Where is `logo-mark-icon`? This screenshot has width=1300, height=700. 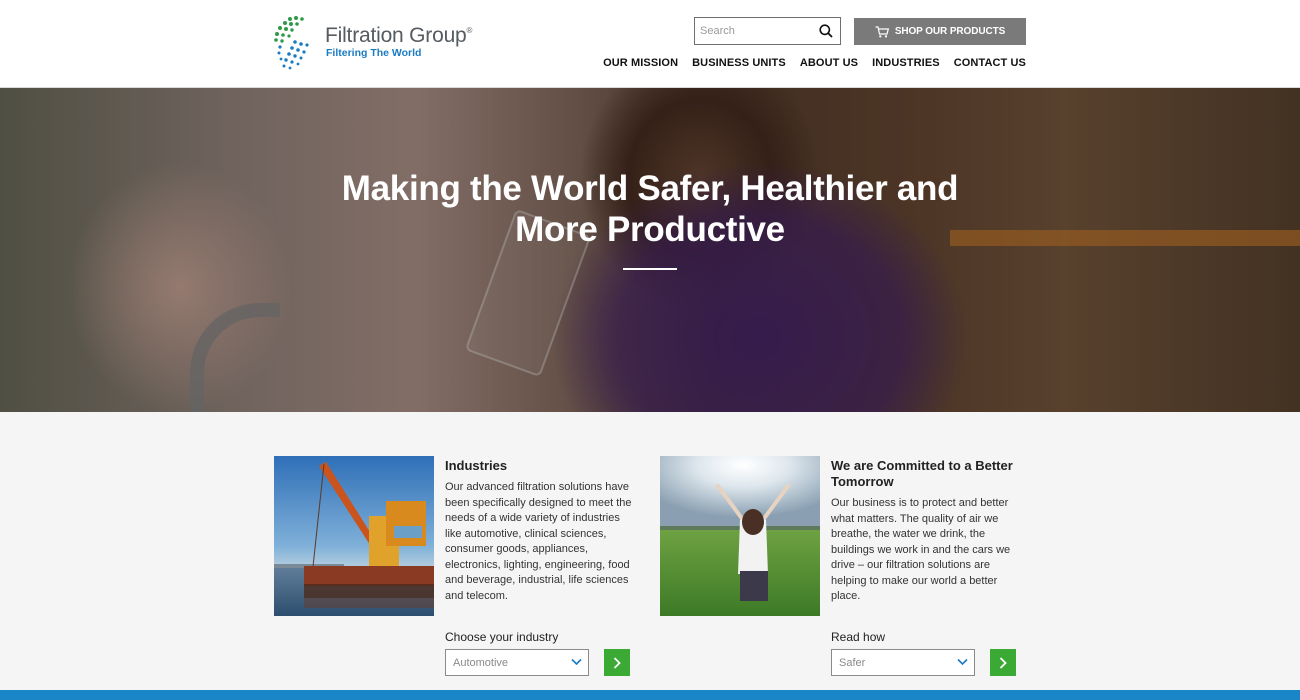
logo-mark-icon is located at coordinates (291, 43).